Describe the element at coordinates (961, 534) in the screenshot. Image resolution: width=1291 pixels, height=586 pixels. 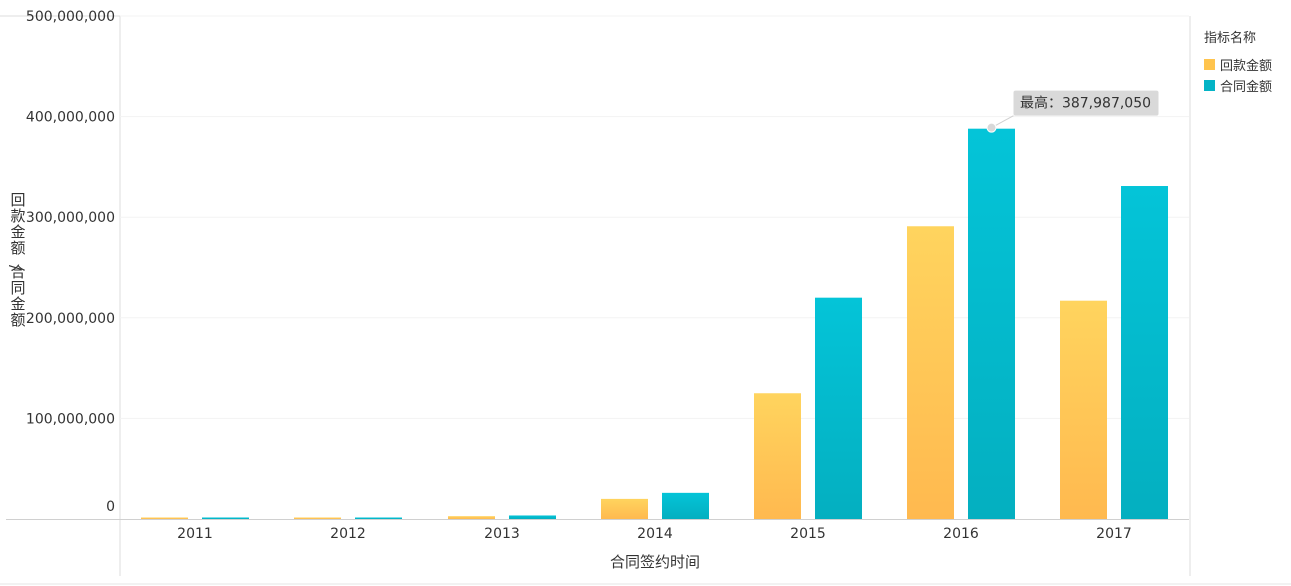
I see `x-tick-label: 2016` at that location.